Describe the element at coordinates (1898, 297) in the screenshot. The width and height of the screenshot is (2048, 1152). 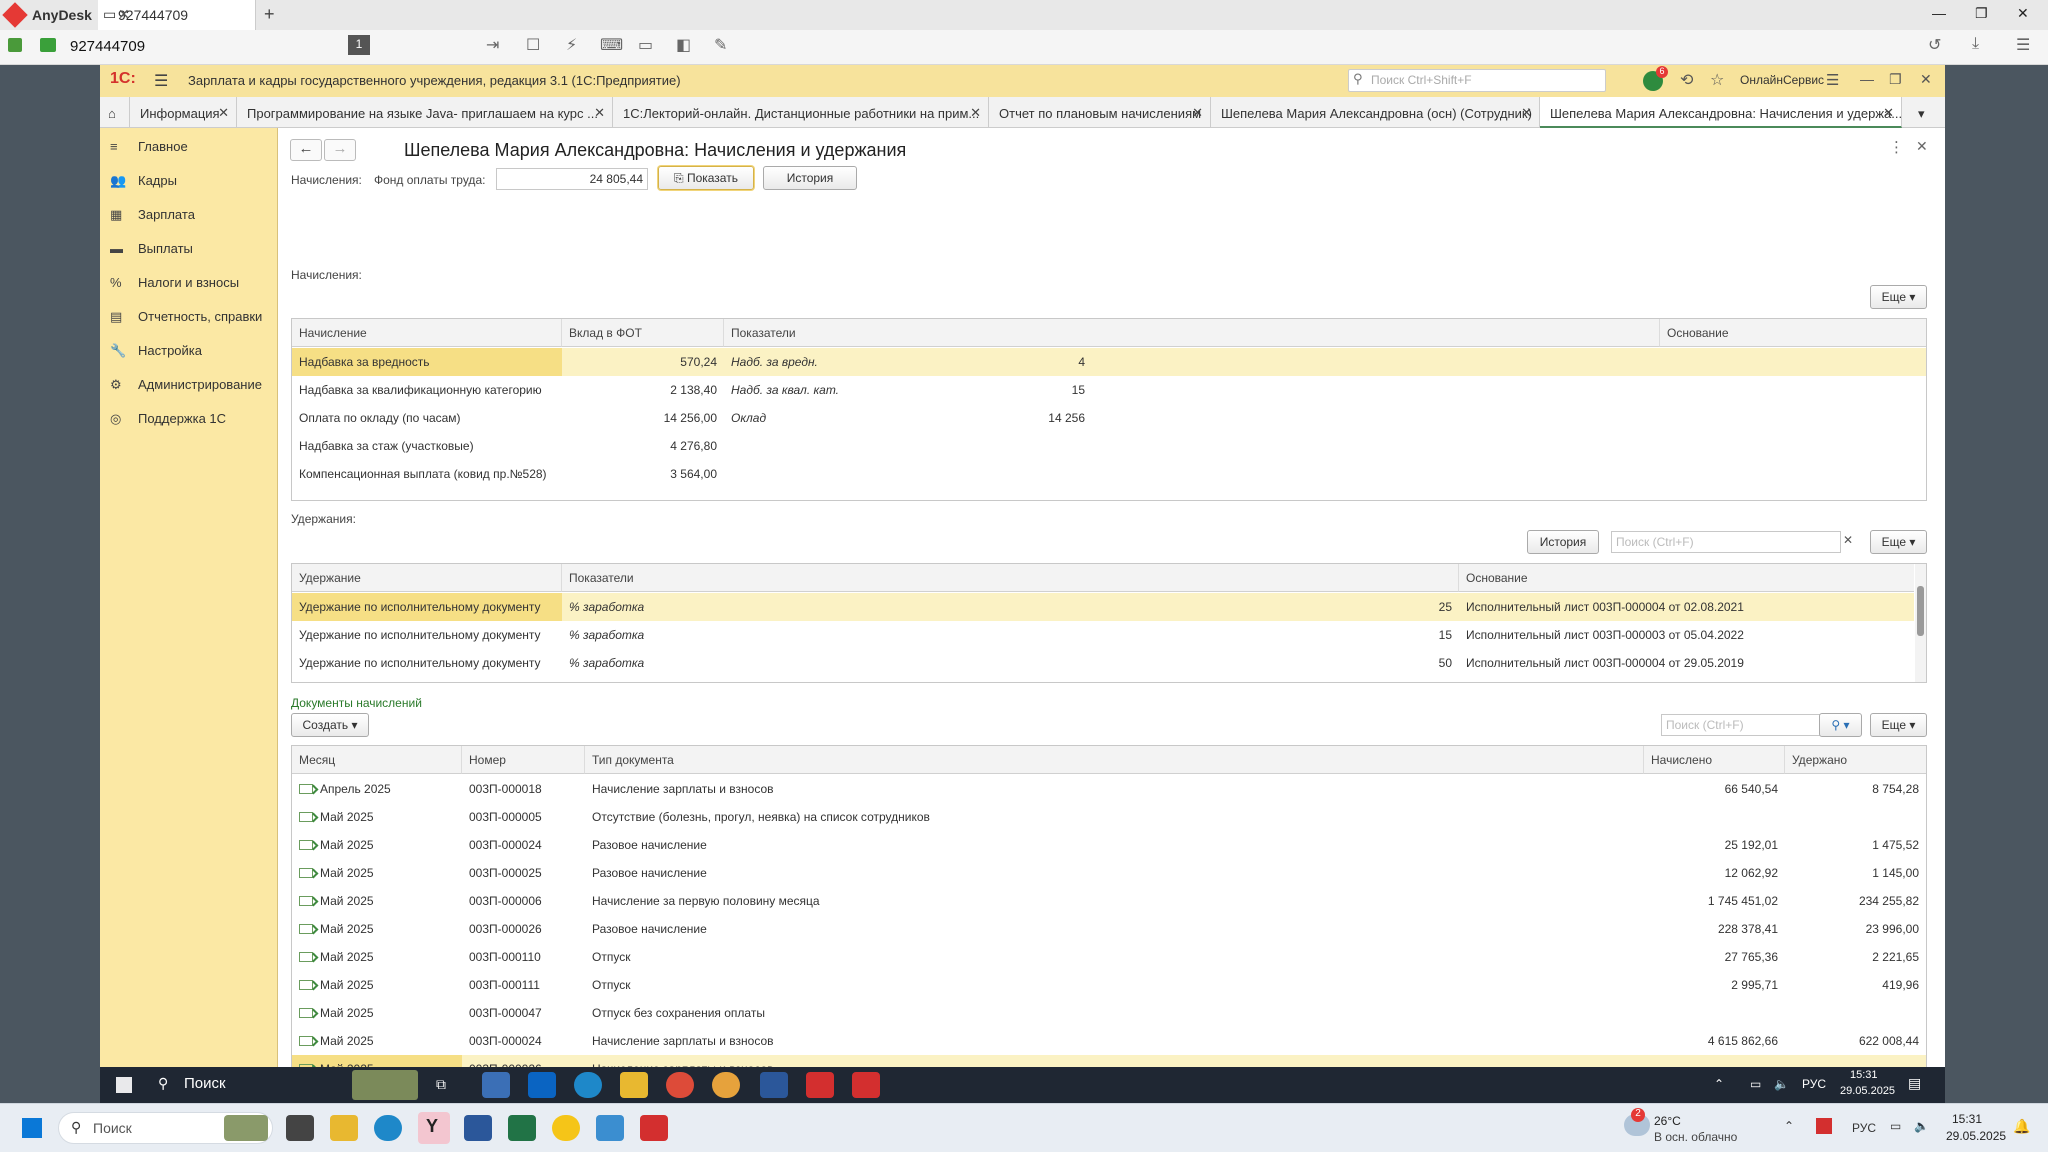
I see `more-button: Еще ▾` at that location.